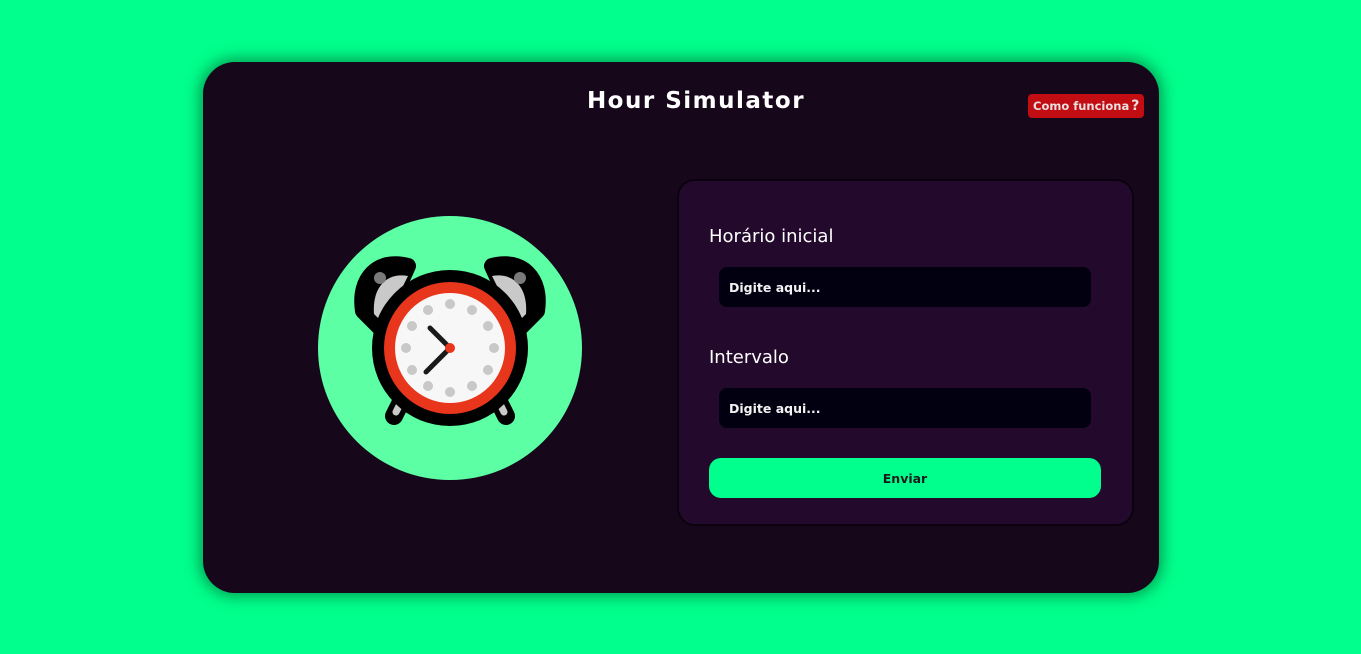  I want to click on alarm-clock-icon, so click(450, 341).